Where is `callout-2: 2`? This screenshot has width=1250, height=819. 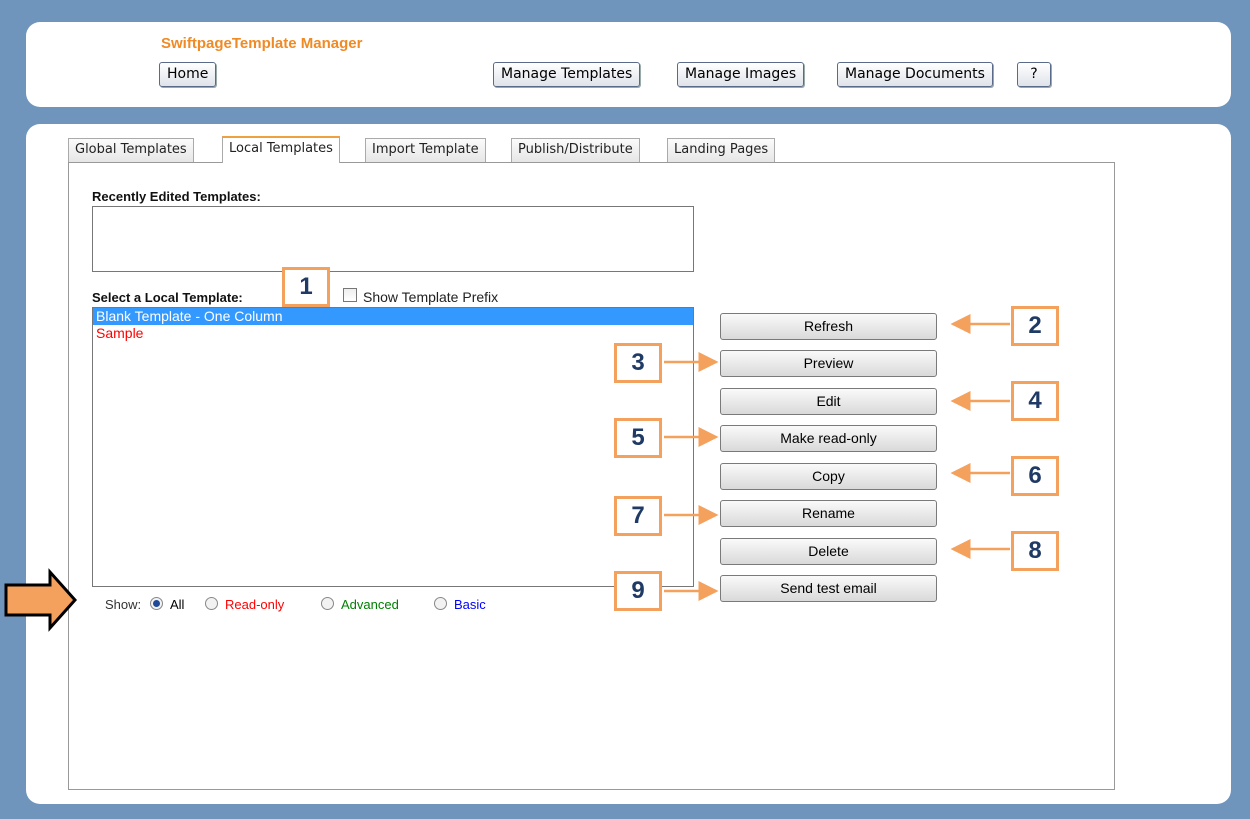
callout-2: 2 is located at coordinates (1035, 326).